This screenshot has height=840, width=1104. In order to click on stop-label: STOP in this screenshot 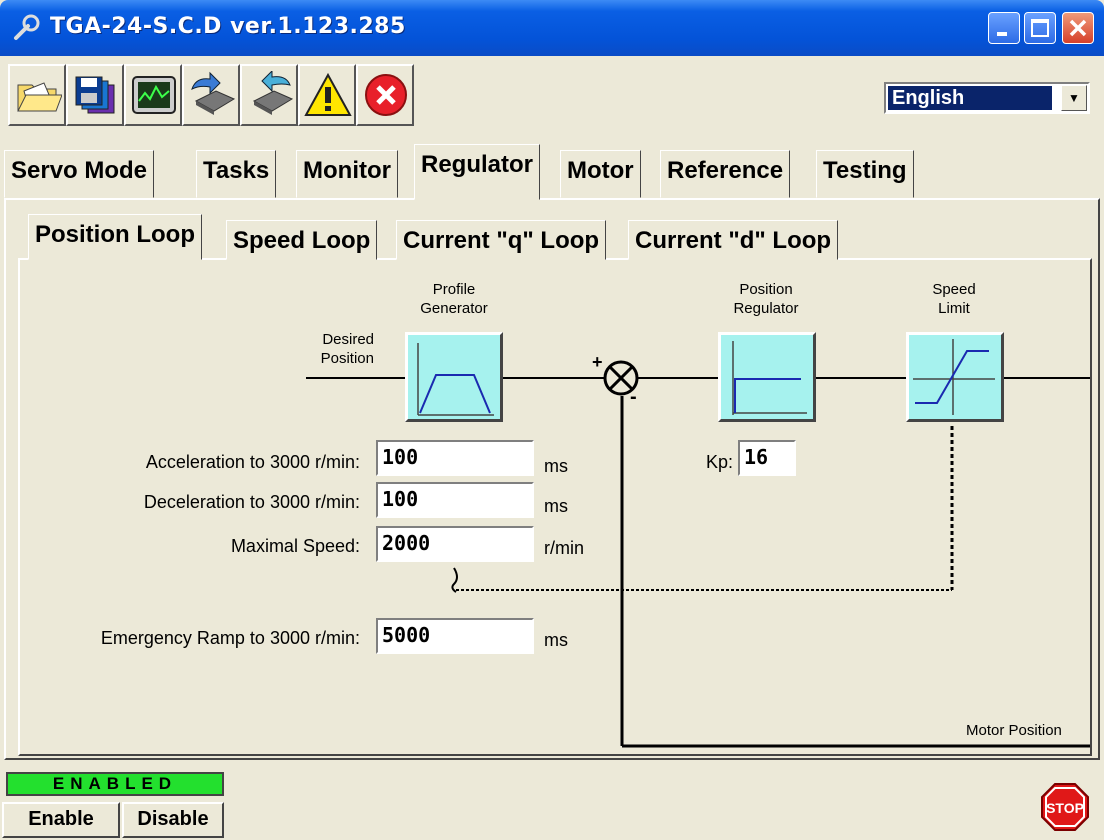, I will do `click(1065, 808)`.